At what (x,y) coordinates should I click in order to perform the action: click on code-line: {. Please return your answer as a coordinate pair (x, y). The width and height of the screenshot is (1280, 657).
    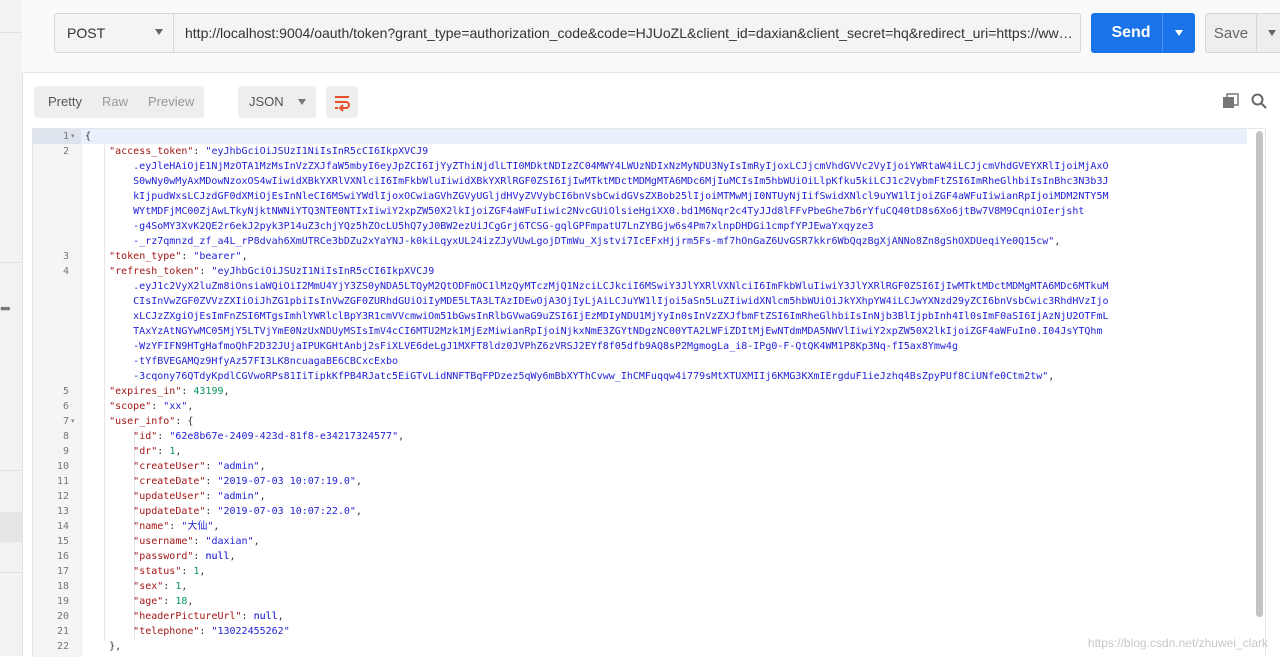
    Looking at the image, I should click on (664, 136).